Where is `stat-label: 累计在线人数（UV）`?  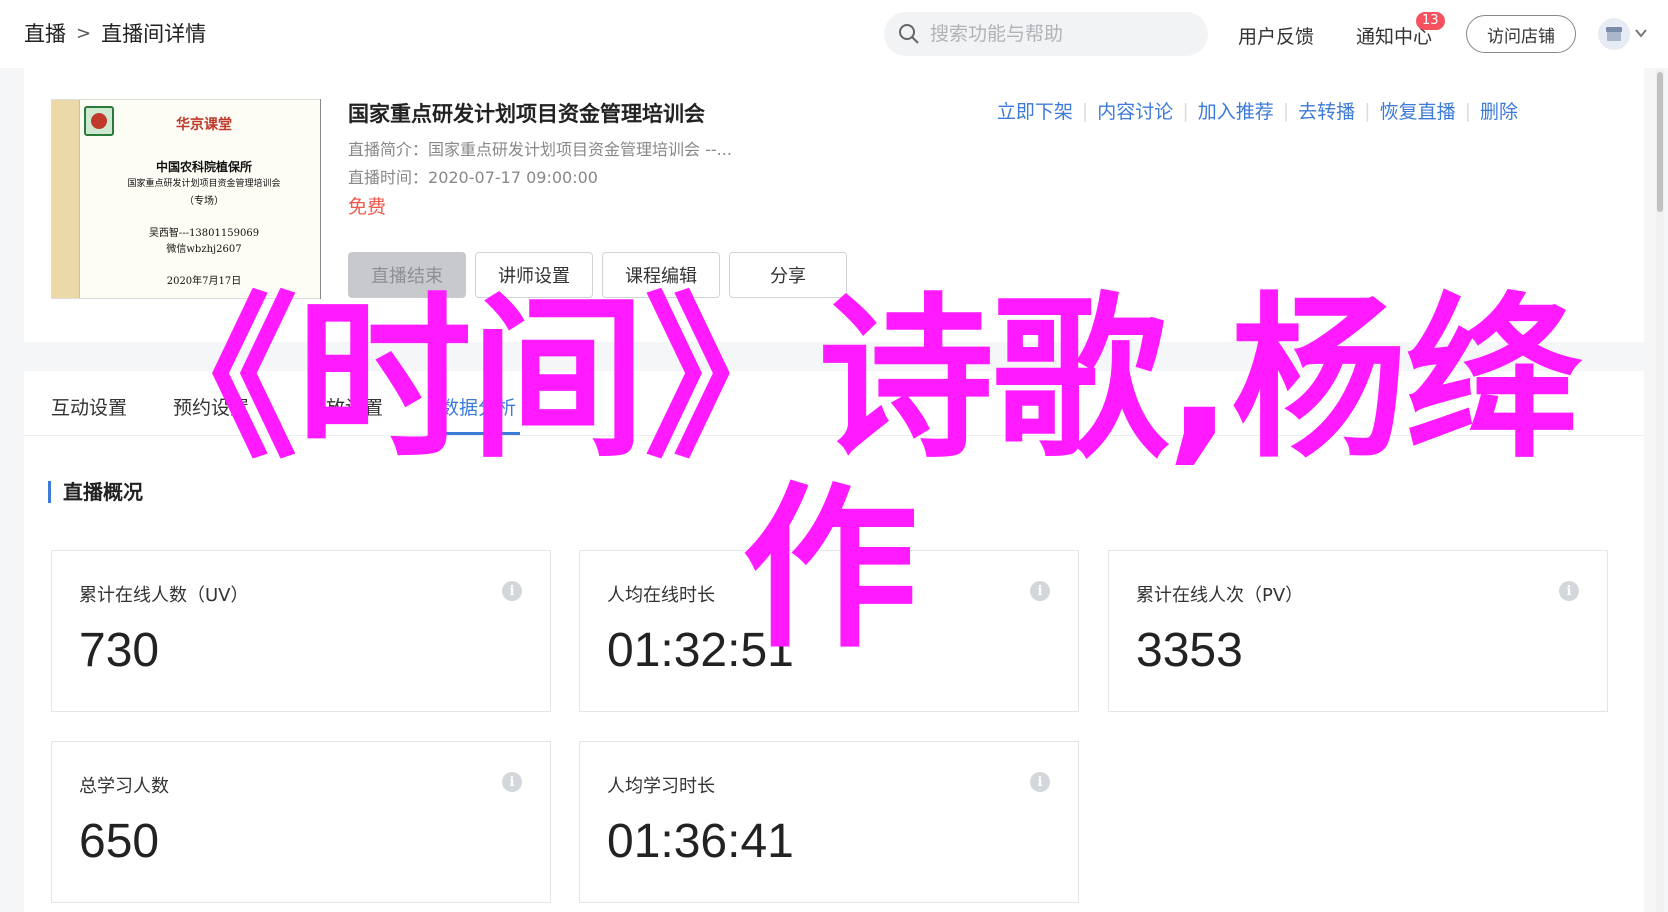 stat-label: 累计在线人数（UV） is located at coordinates (164, 595).